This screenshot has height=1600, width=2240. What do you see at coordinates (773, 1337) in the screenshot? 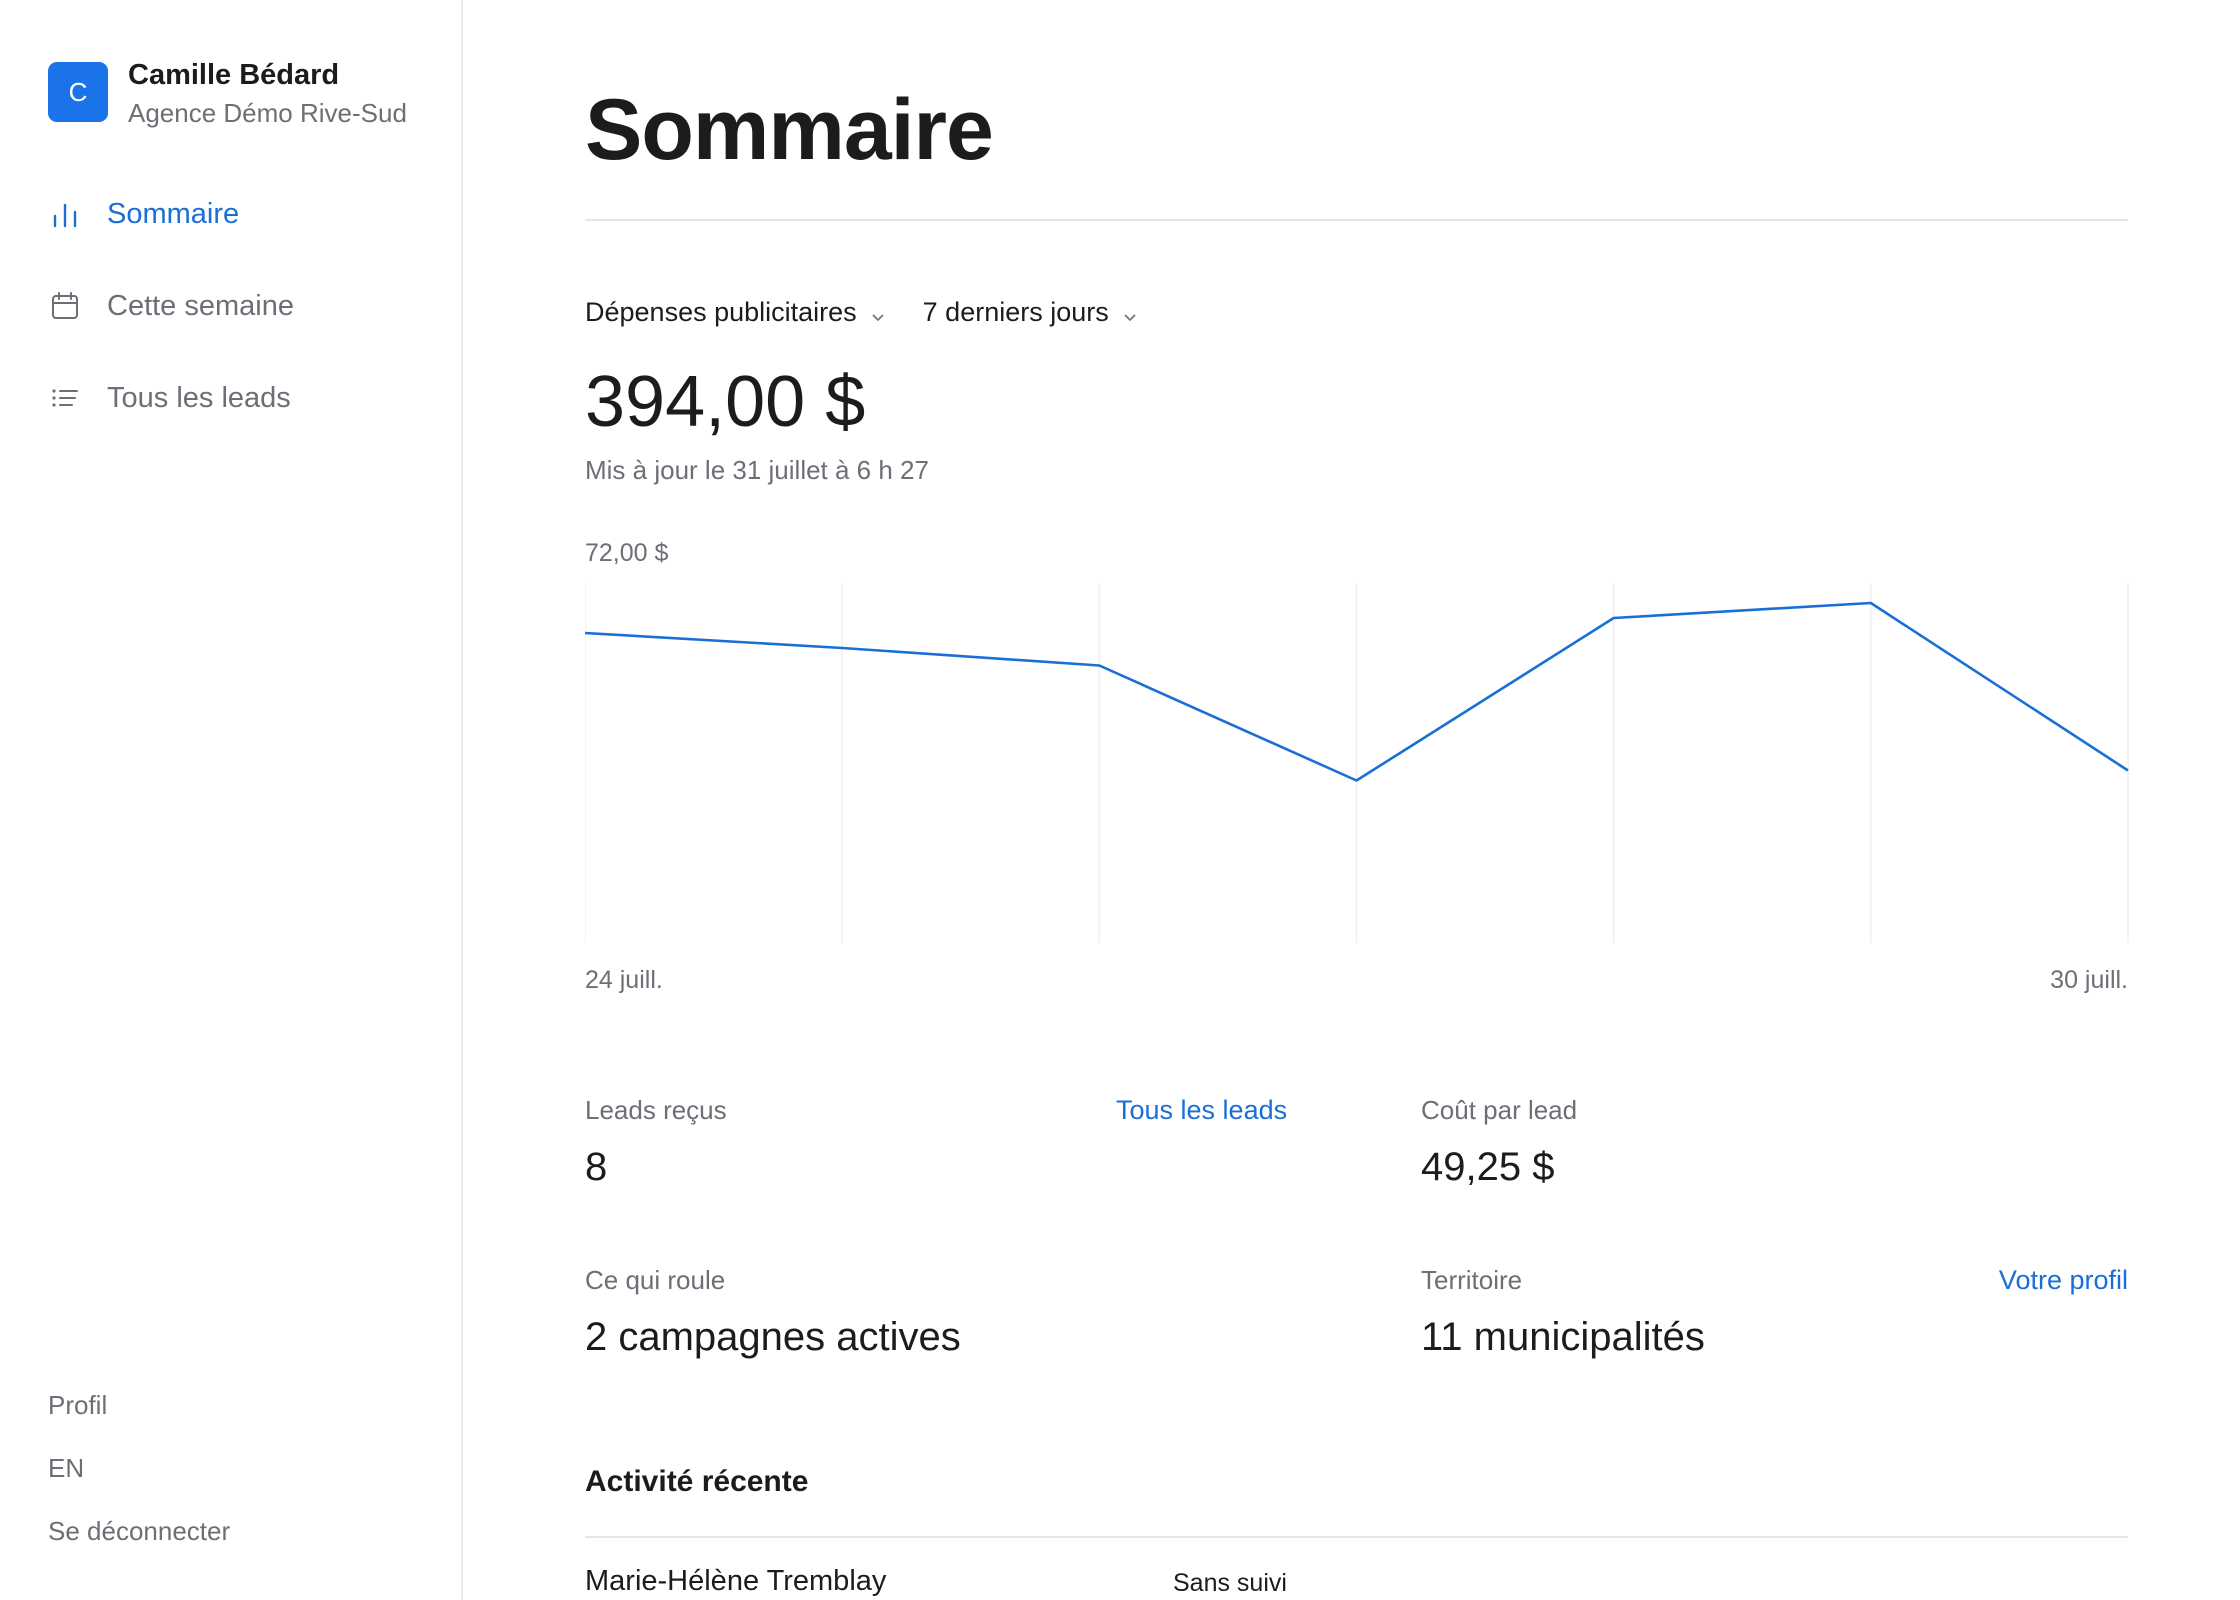
I see `campaigns-value: 2 campagnes actives` at bounding box center [773, 1337].